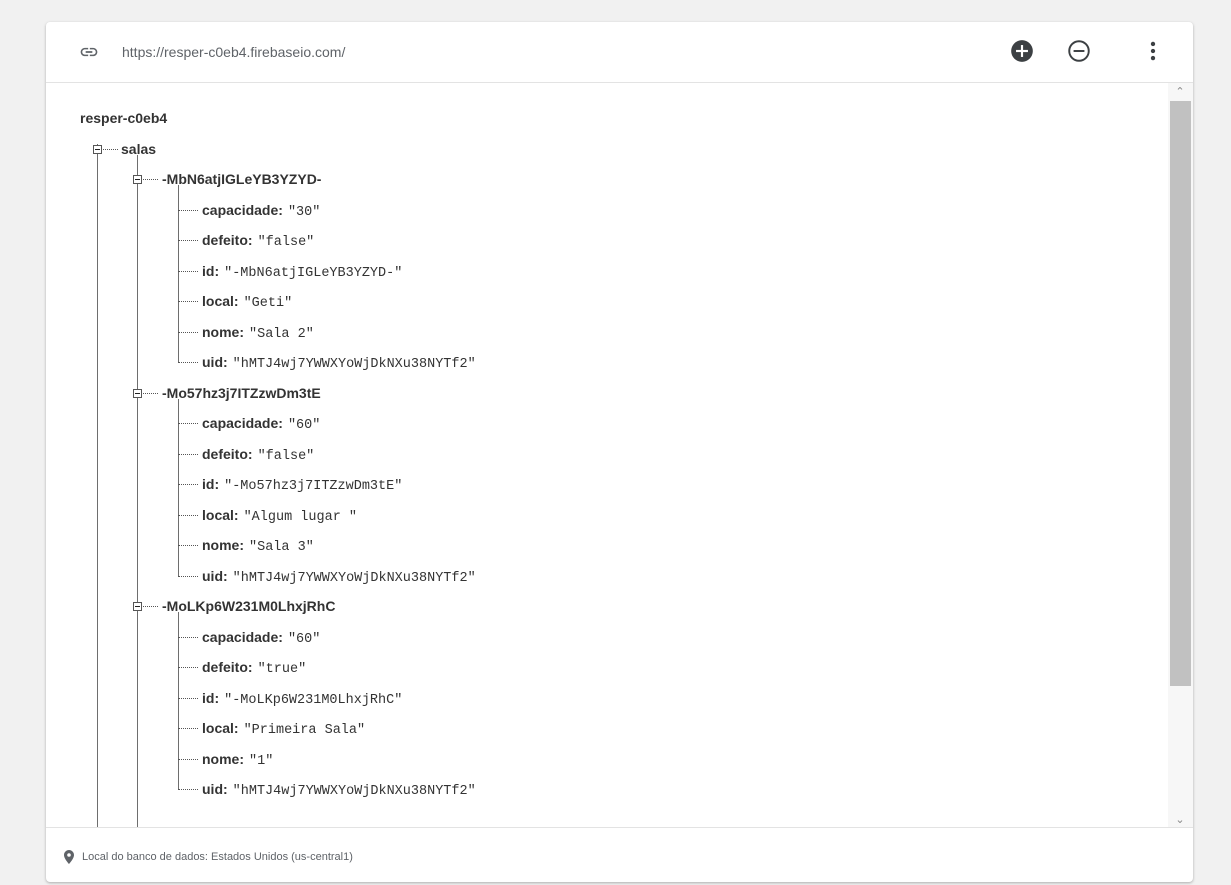  What do you see at coordinates (304, 212) in the screenshot?
I see `node-value: "30"` at bounding box center [304, 212].